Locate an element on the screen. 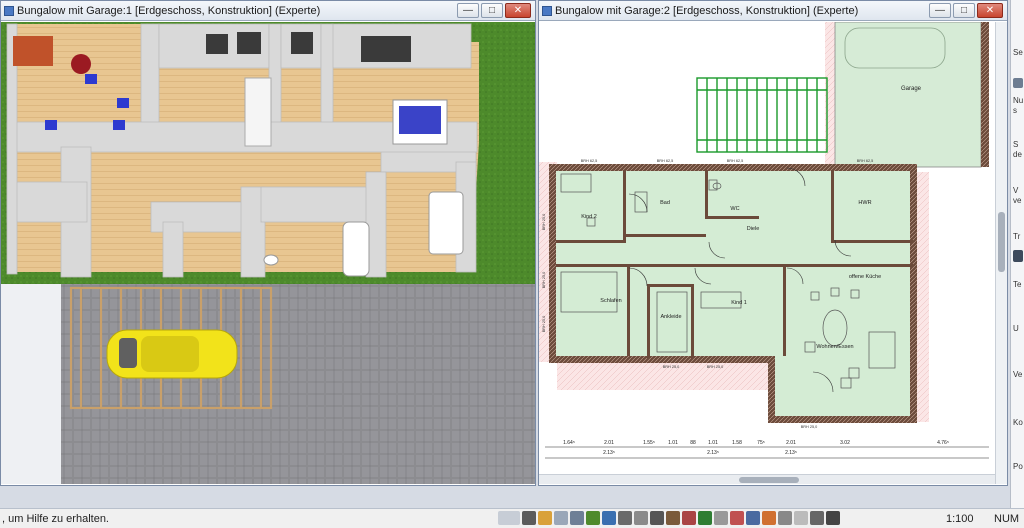 The width and height of the screenshot is (1024, 528). room-label-hwr: HWR is located at coordinates (864, 203).